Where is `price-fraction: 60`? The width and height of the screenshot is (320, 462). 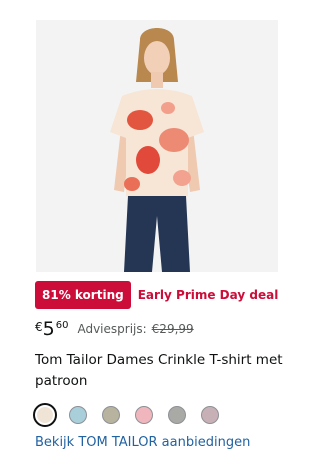
price-fraction: 60 is located at coordinates (62, 325).